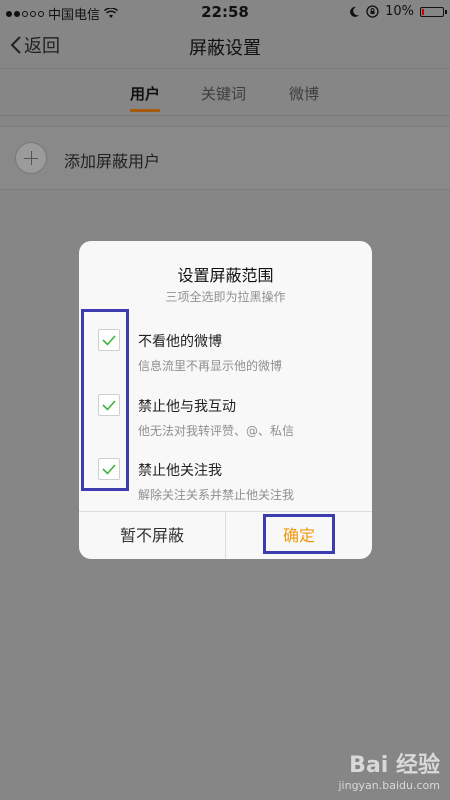 The image size is (450, 800). Describe the element at coordinates (433, 11) in the screenshot. I see `battery-icon` at that location.